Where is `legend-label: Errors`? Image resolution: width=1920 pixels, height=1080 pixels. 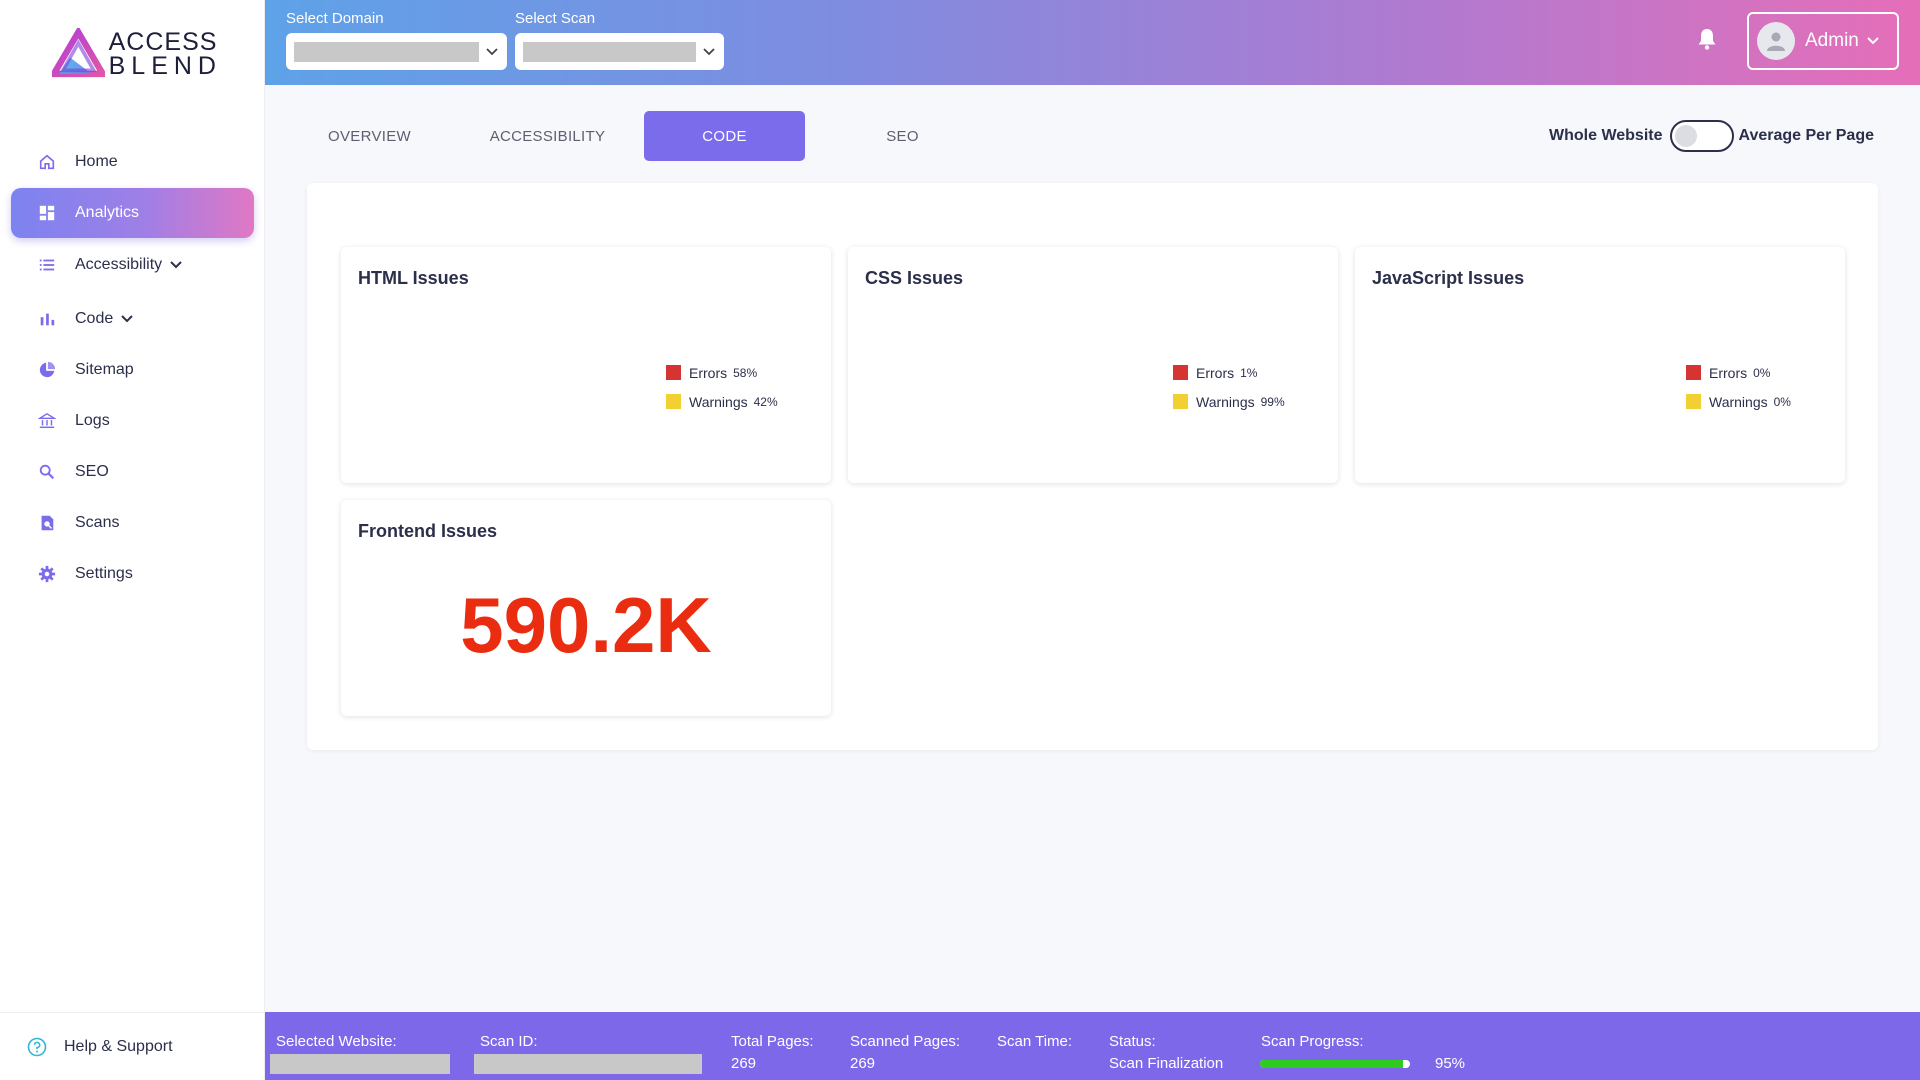 legend-label: Errors is located at coordinates (1215, 372).